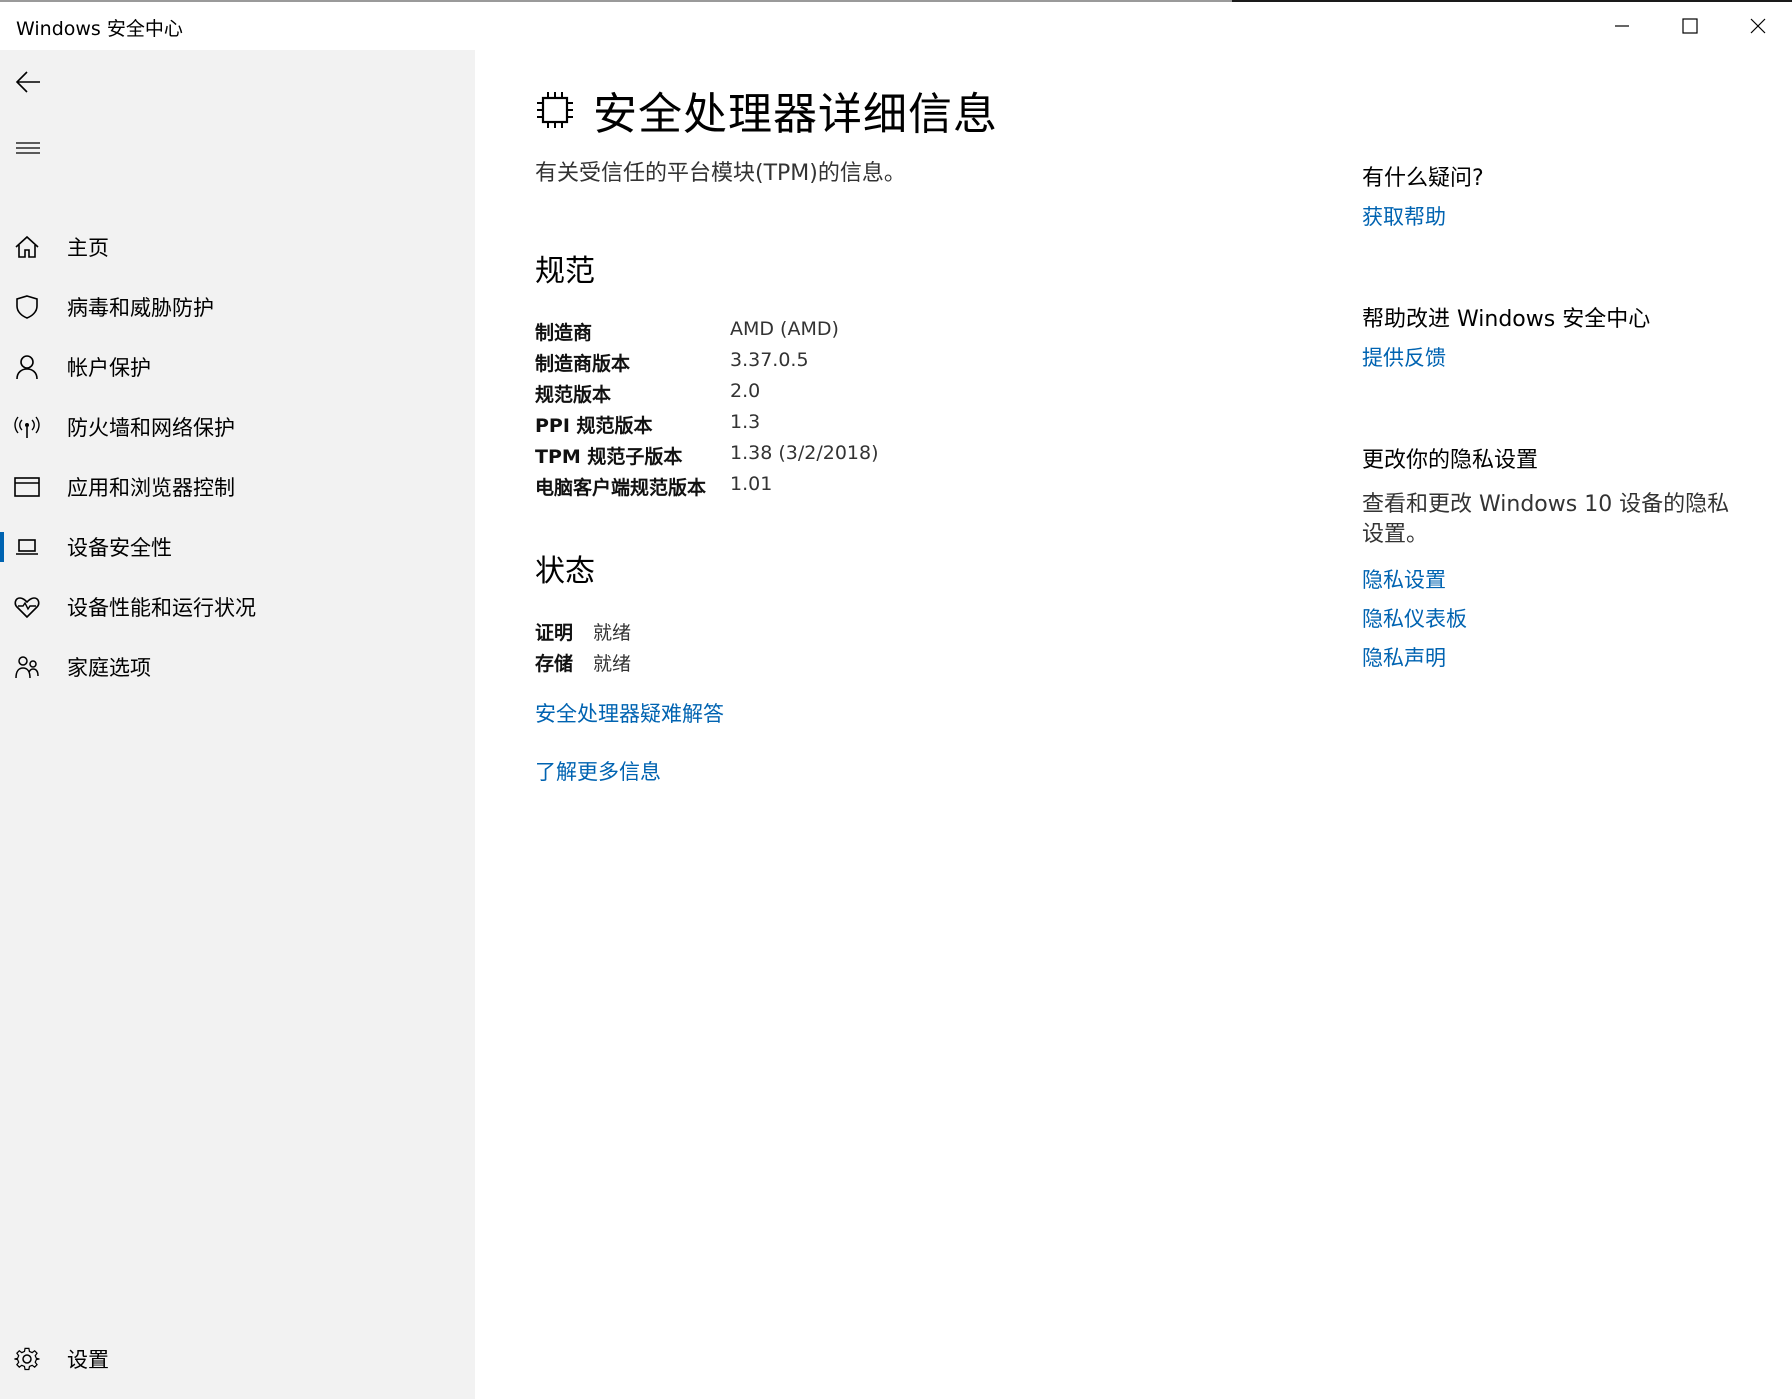 The image size is (1792, 1399). I want to click on spec-section-heading: 规范, so click(565, 271).